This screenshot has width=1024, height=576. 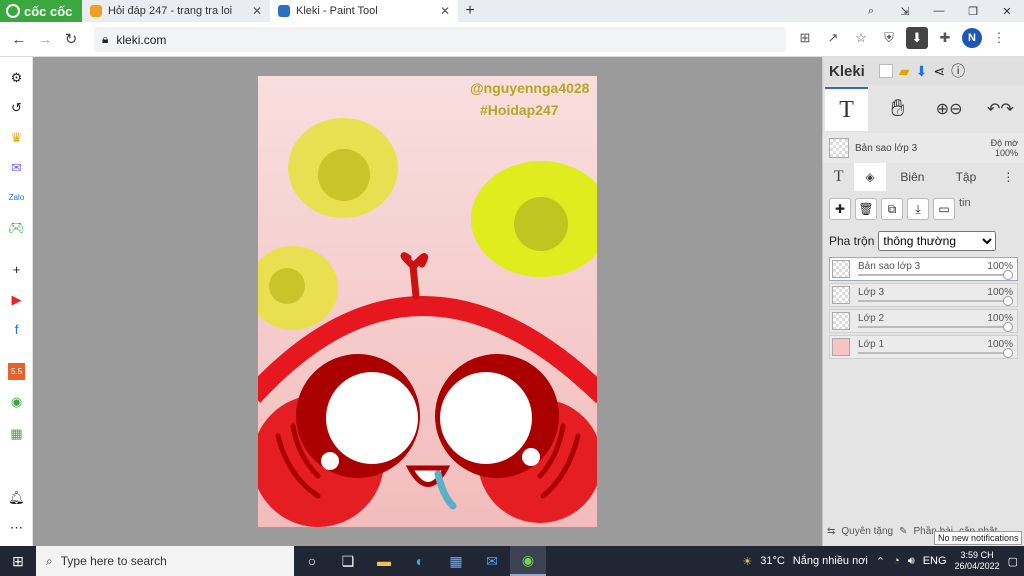 What do you see at coordinates (16, 77) in the screenshot?
I see `settings-gear-icon: ⚙` at bounding box center [16, 77].